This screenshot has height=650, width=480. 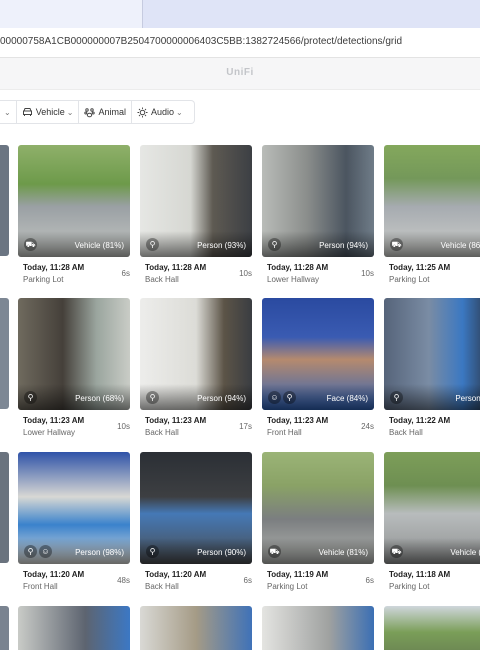 I want to click on browser-tab-strip, so click(x=240, y=14).